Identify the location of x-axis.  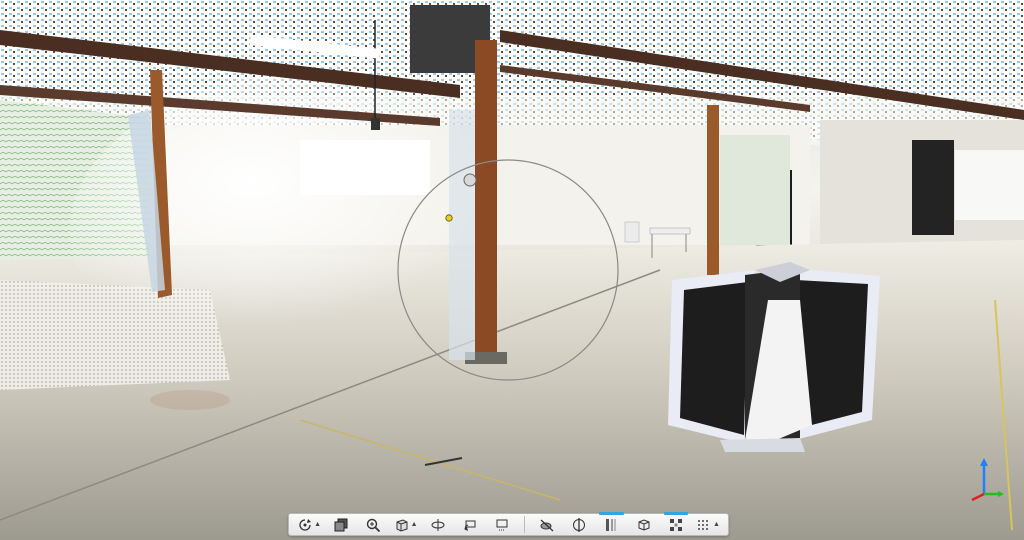
(978, 497).